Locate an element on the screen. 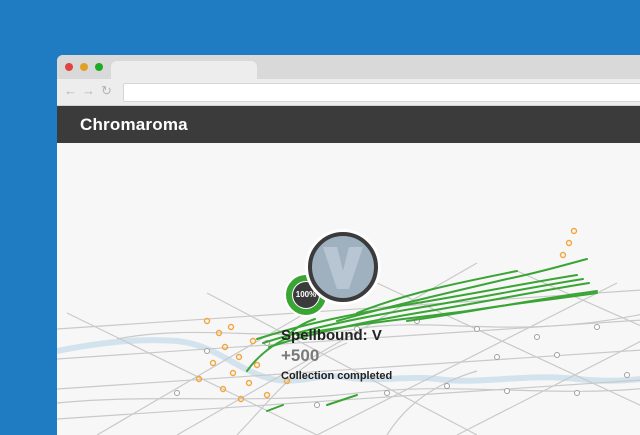 Image resolution: width=640 pixels, height=435 pixels. browser-tab is located at coordinates (184, 70).